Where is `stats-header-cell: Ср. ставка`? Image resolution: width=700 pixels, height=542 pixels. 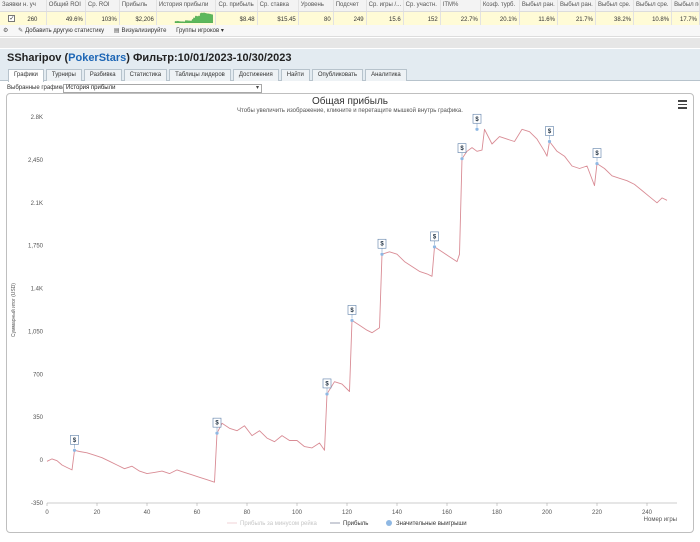 stats-header-cell: Ср. ставка is located at coordinates (278, 6).